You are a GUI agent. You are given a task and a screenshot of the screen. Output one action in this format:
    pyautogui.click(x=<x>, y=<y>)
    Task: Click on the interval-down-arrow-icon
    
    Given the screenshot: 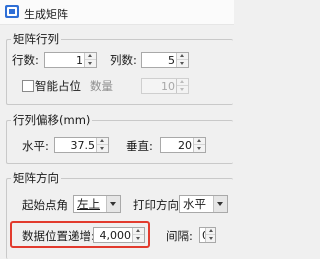 What is the action you would take?
    pyautogui.click(x=210, y=238)
    